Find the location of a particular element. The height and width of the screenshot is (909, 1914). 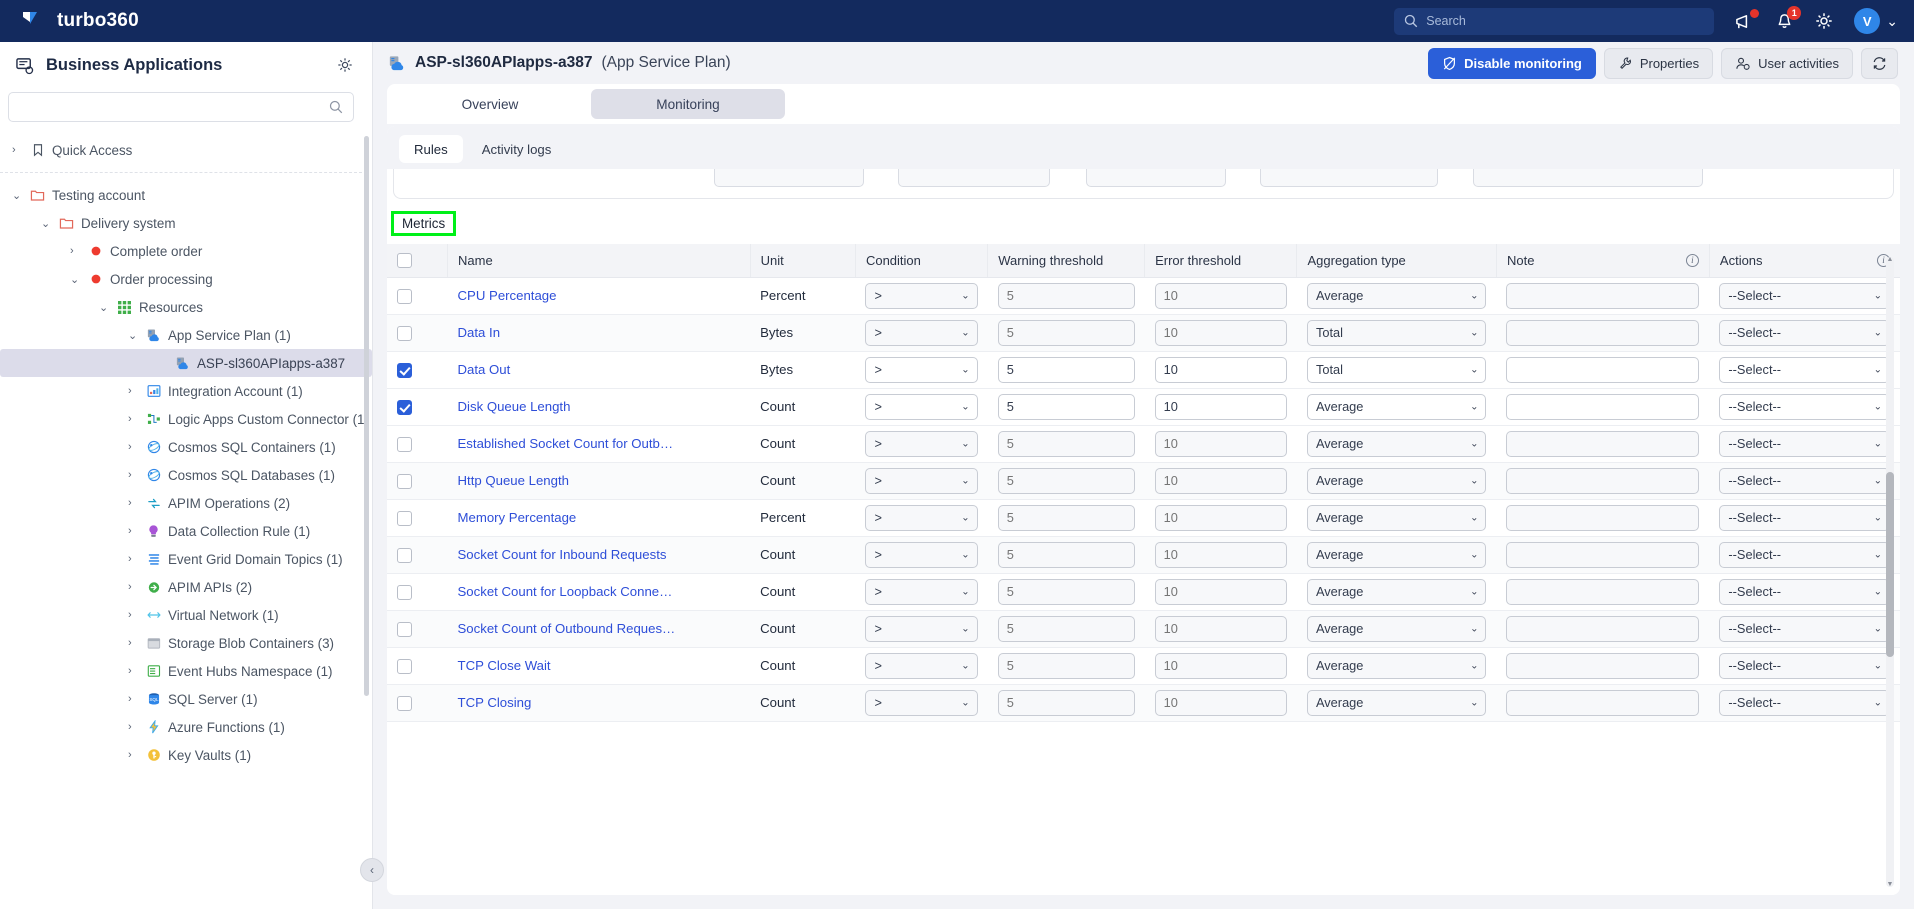

sidebar-item-quick-access: › Quick Access is located at coordinates (186, 150).